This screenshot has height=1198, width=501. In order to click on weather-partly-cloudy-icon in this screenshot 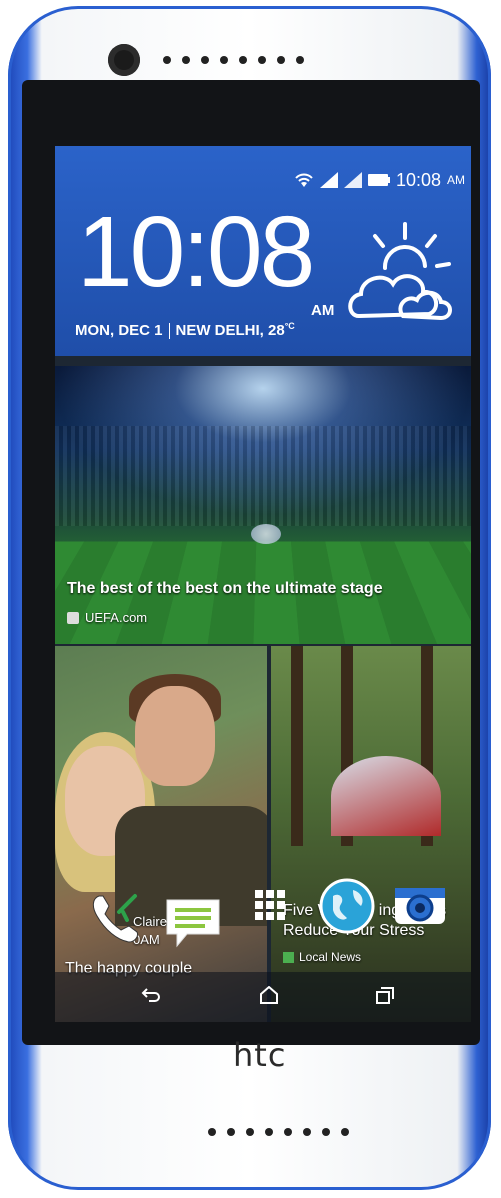, I will do `click(400, 271)`.